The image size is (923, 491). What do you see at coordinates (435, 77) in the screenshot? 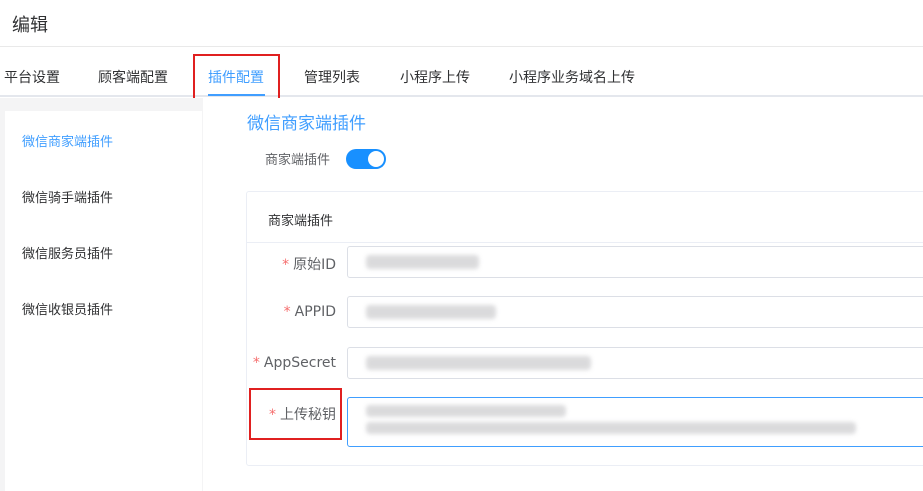
I see `tab-miniprogram-upload: 小程序上传` at bounding box center [435, 77].